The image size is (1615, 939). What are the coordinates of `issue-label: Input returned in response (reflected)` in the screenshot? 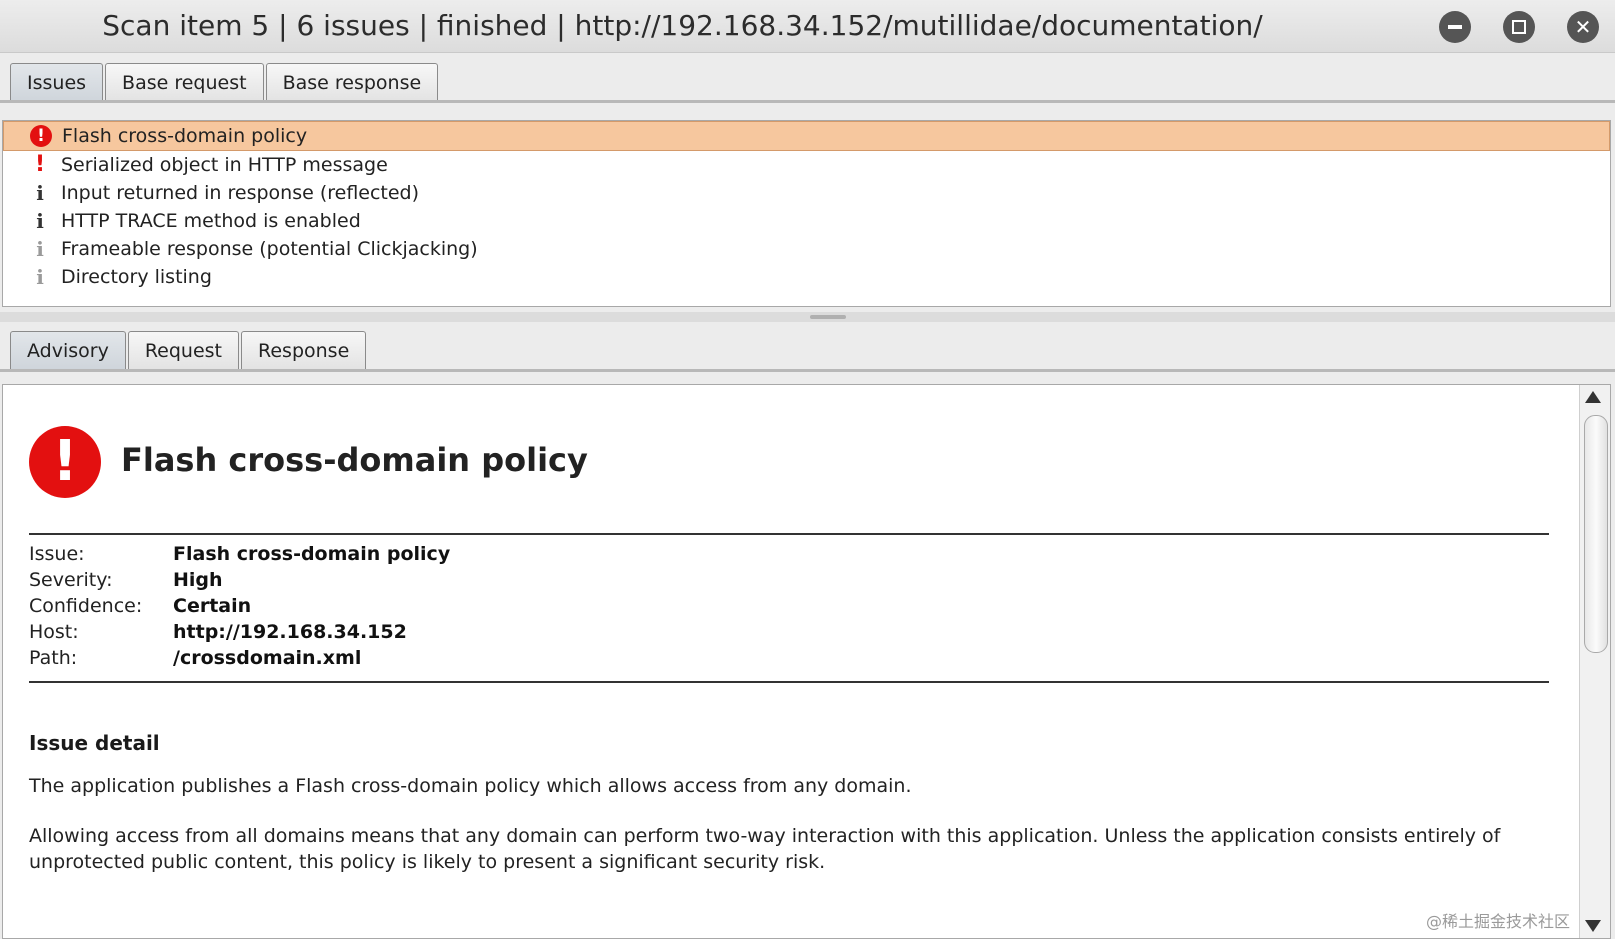 It's located at (240, 193).